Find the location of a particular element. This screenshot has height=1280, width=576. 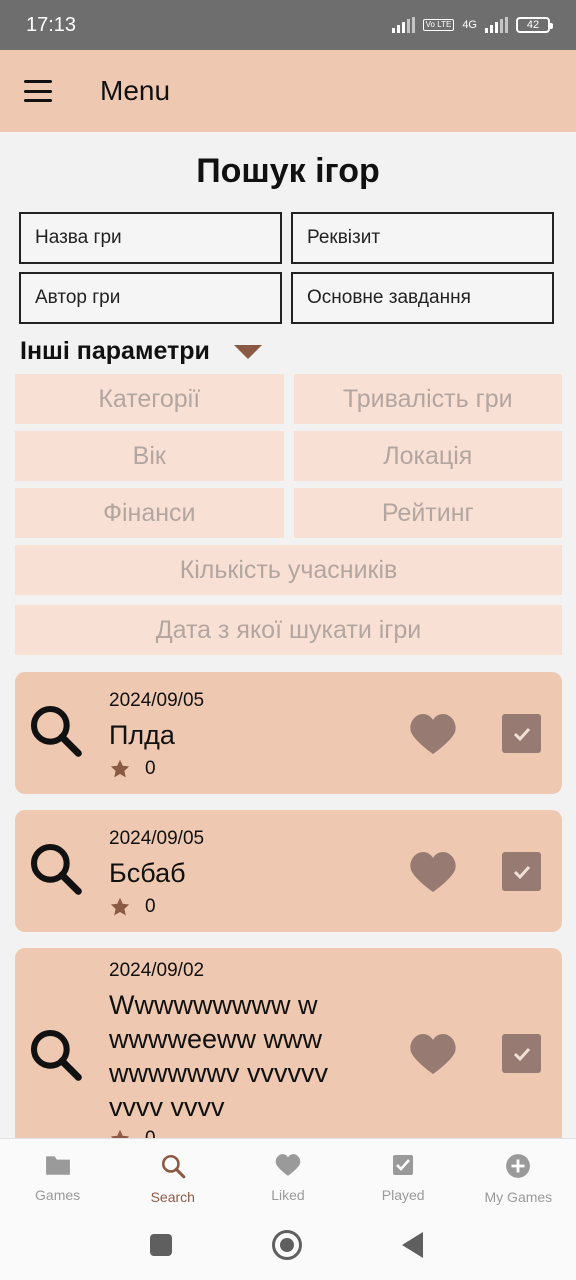

signal-icon is located at coordinates (403, 25).